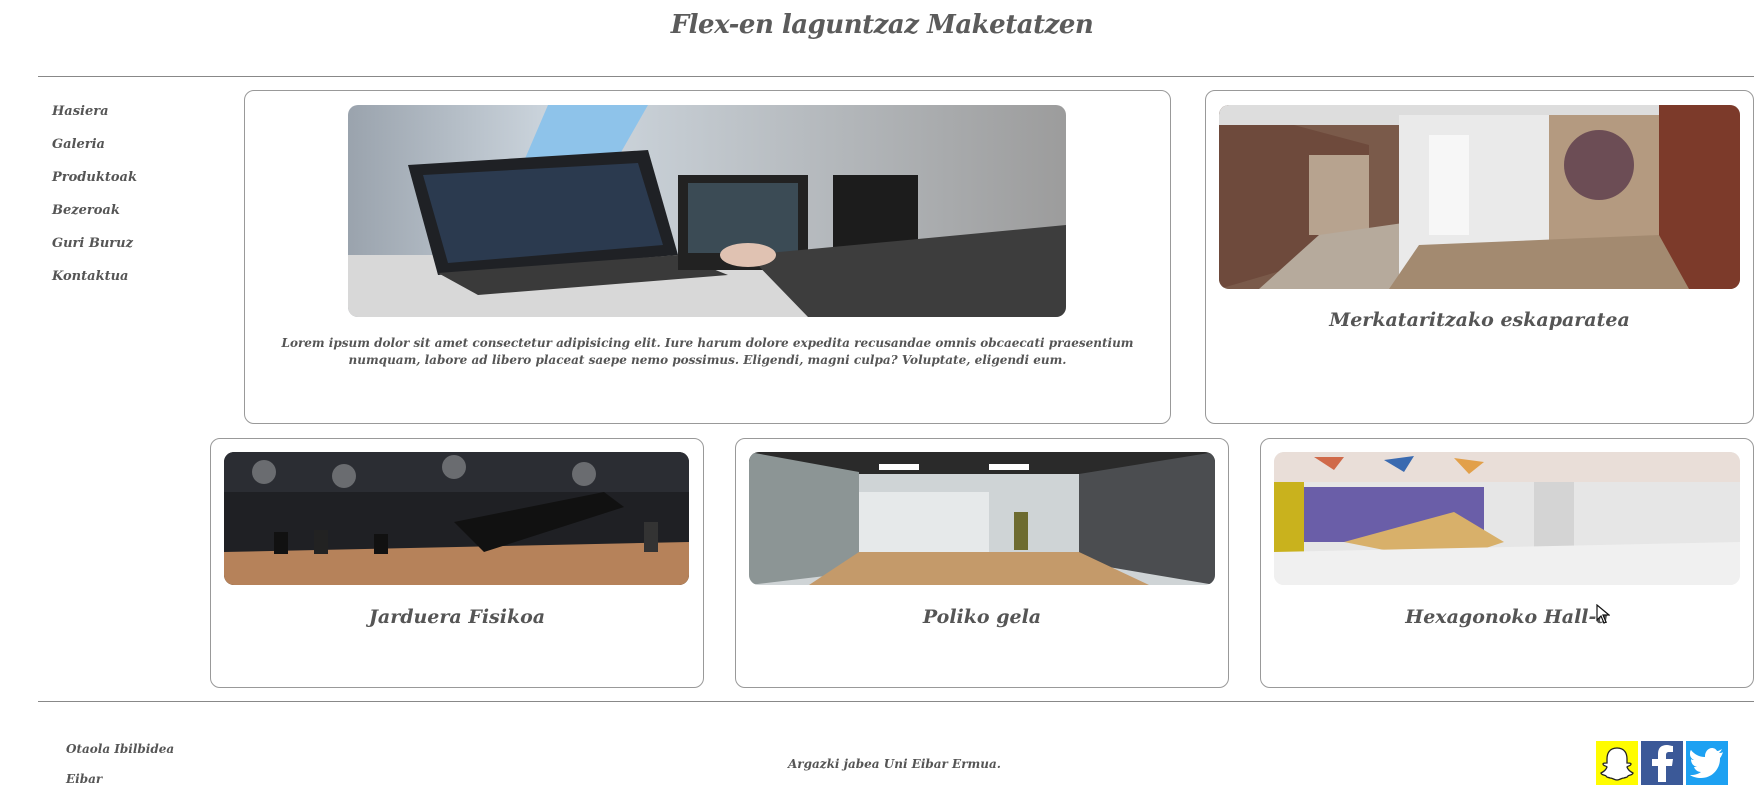 This screenshot has width=1764, height=805. I want to click on twitter-icon, so click(1707, 763).